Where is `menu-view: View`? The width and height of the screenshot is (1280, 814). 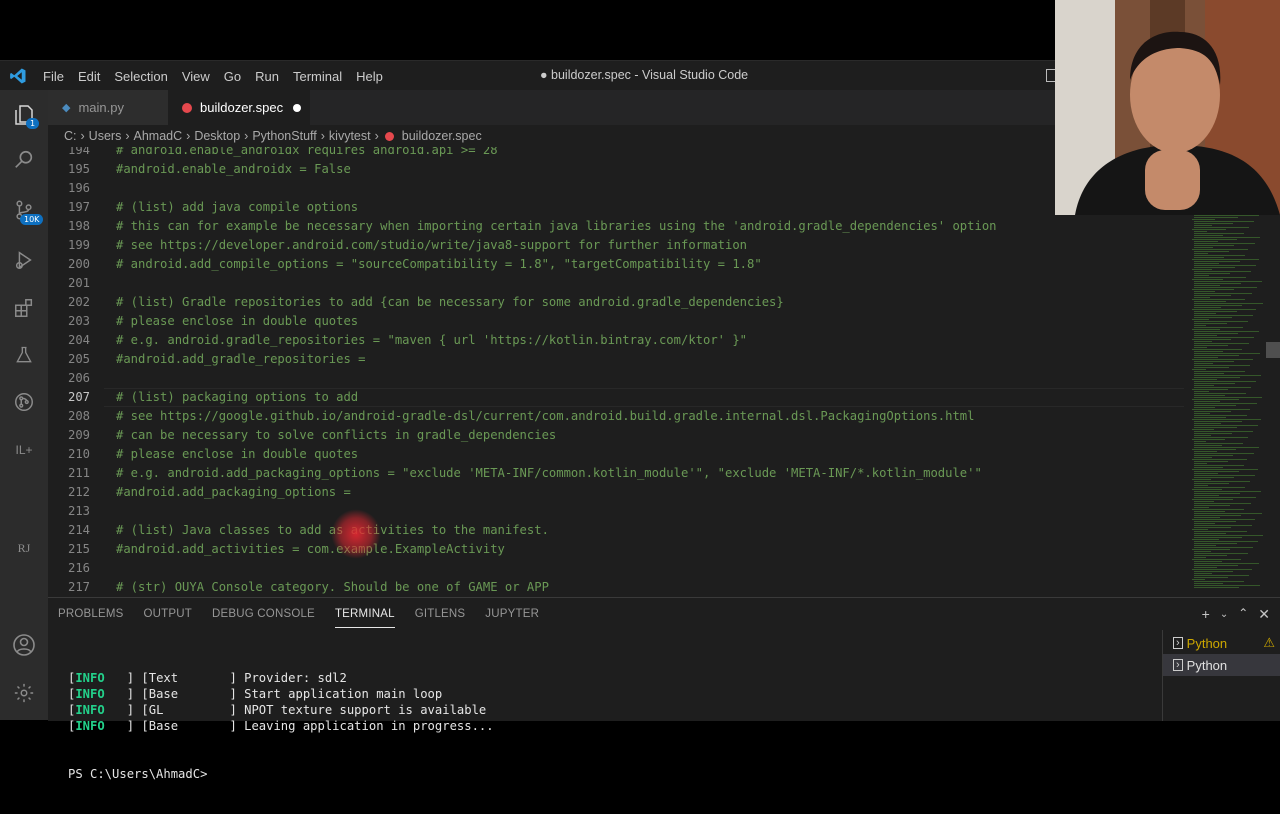 menu-view: View is located at coordinates (196, 76).